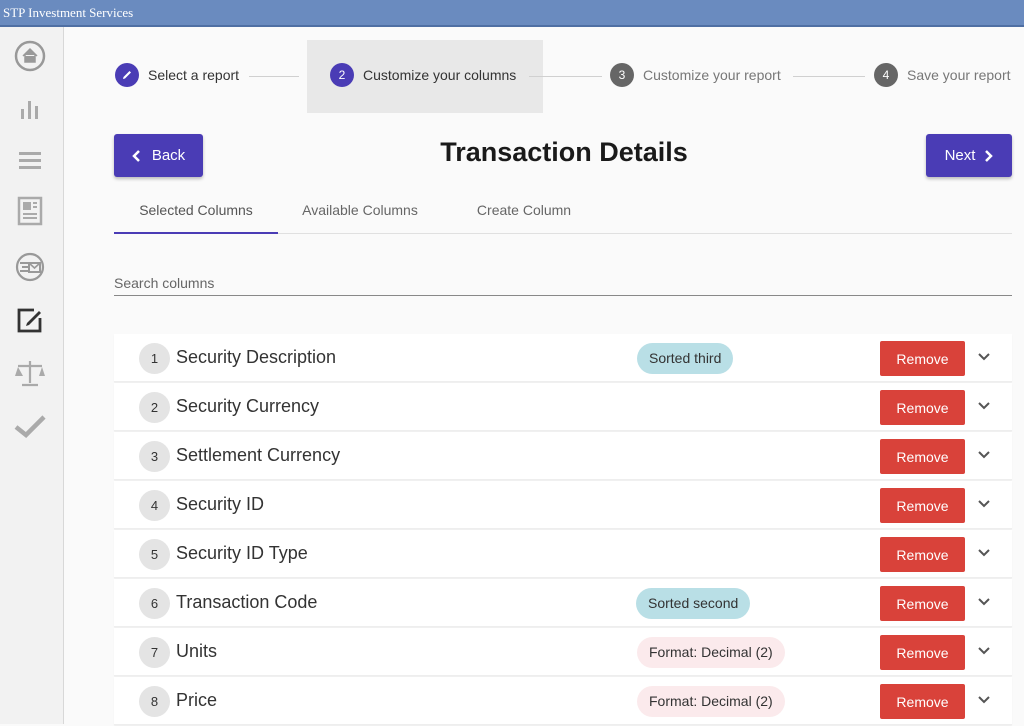 This screenshot has height=726, width=1024. I want to click on tab-available-columns: Available Columns, so click(360, 213).